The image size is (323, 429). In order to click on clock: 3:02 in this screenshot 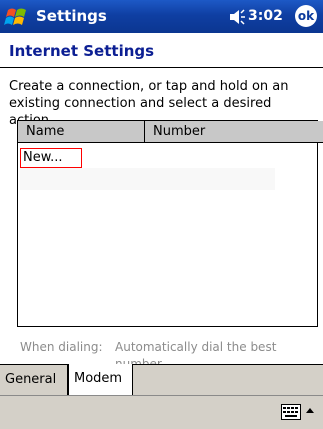, I will do `click(265, 16)`.